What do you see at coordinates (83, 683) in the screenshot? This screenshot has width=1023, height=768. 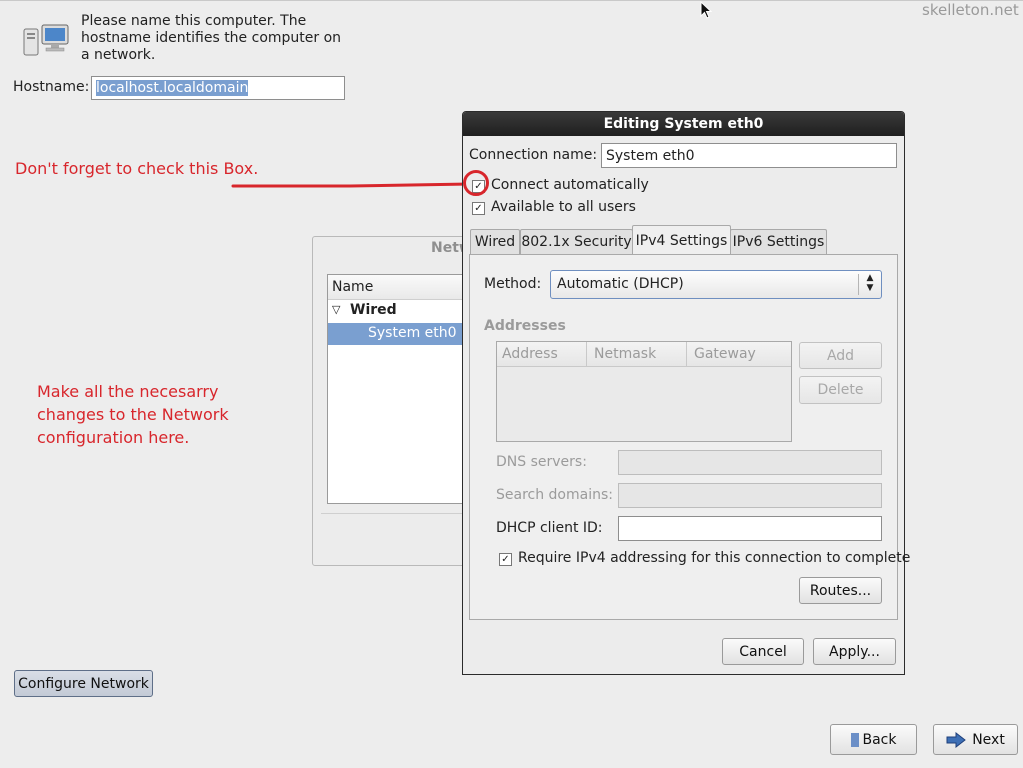 I see `configure-network-button: Configure Network` at bounding box center [83, 683].